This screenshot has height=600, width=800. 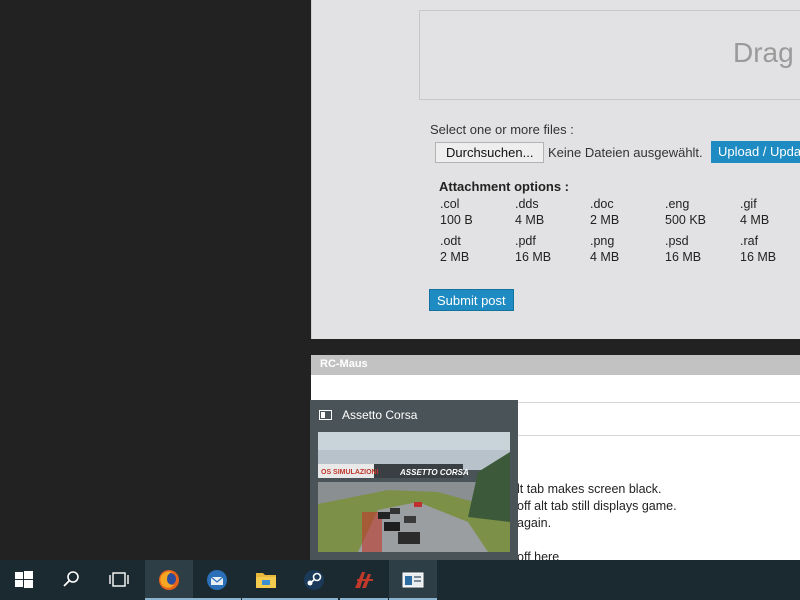 I want to click on file-dropzone: Drag, so click(x=609, y=55).